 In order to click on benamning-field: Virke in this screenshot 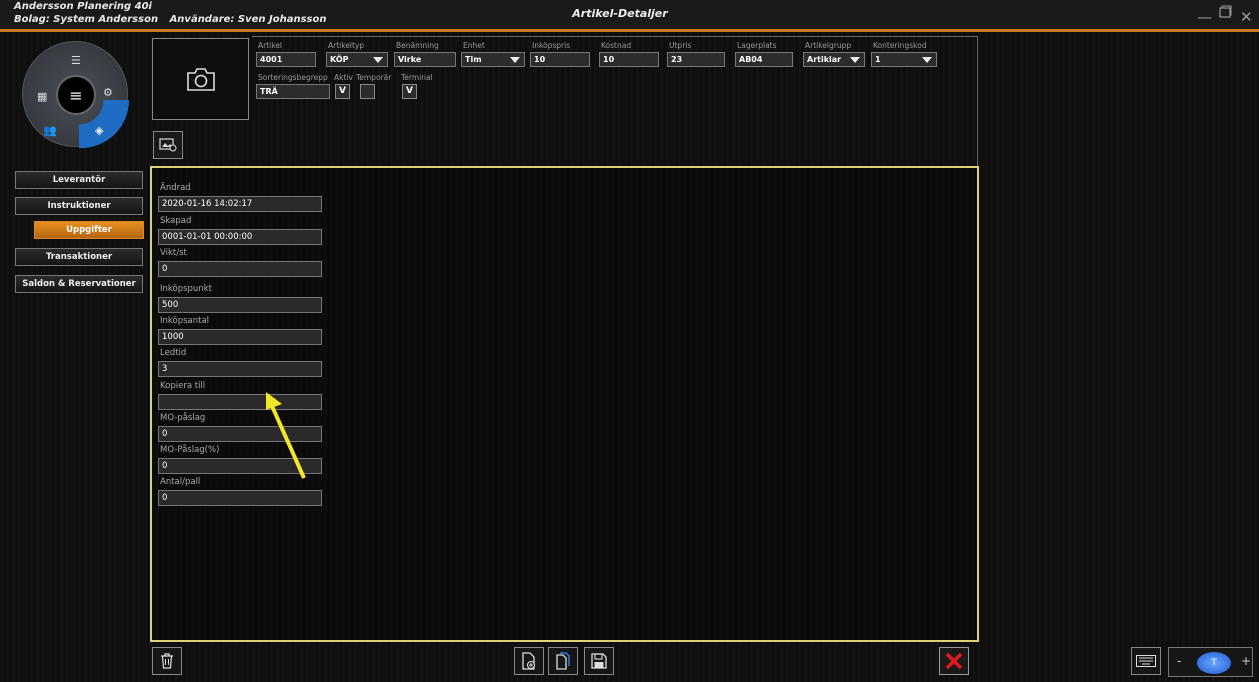, I will do `click(425, 59)`.